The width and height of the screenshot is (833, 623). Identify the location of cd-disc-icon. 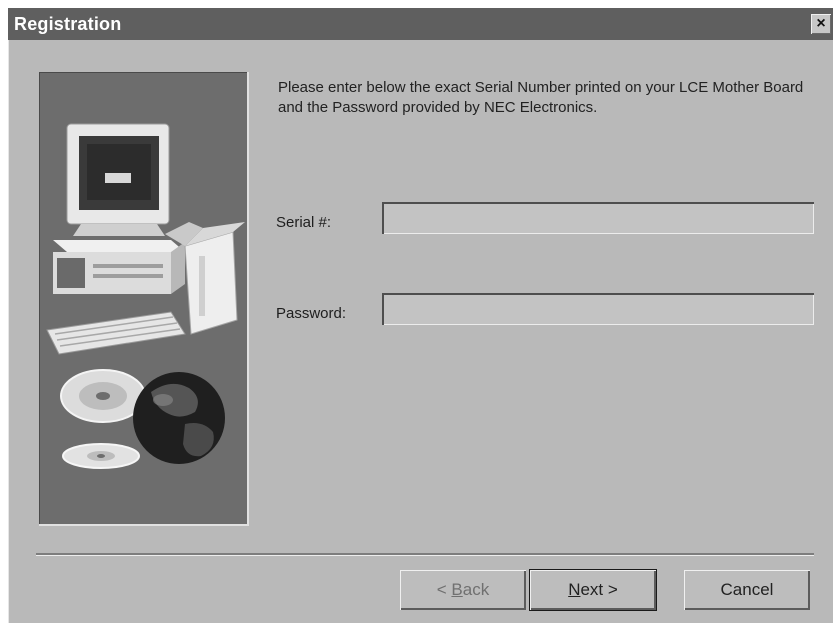
(103, 419).